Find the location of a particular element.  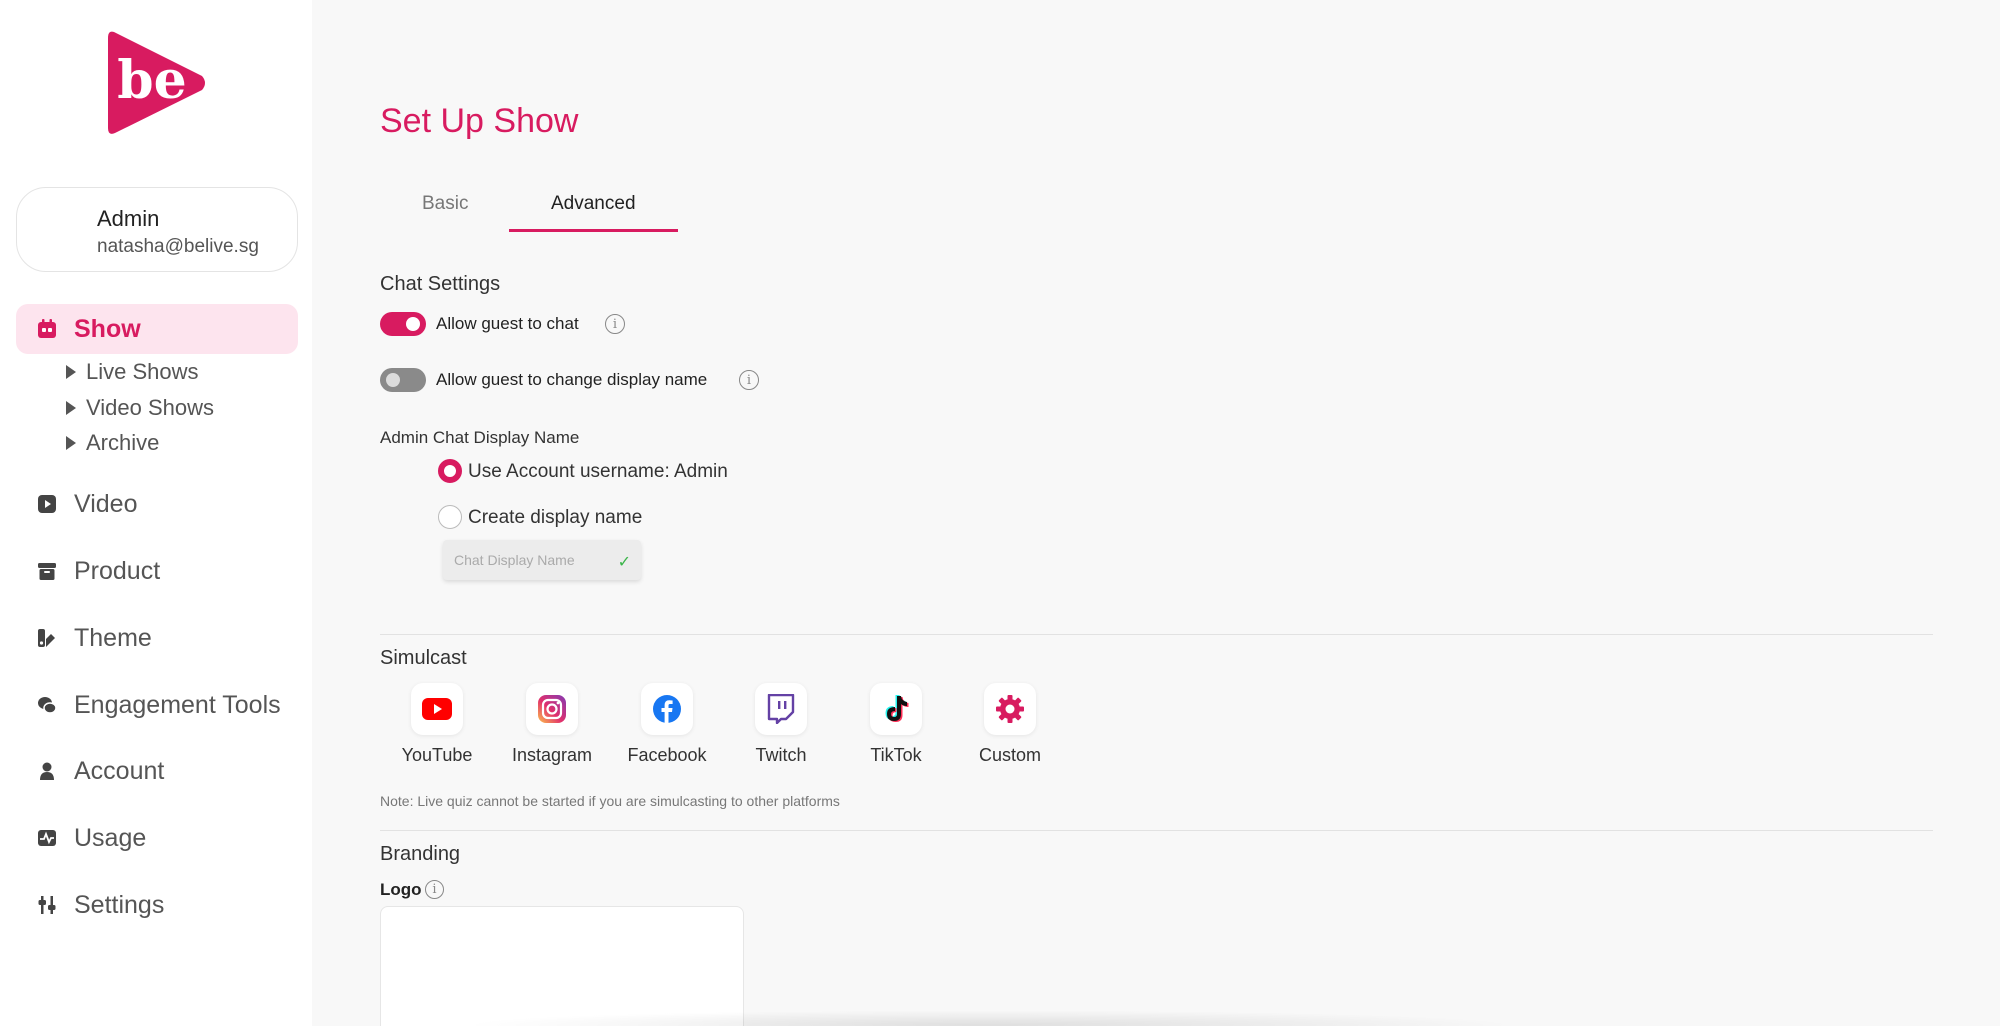

user-name: Admin is located at coordinates (128, 218).